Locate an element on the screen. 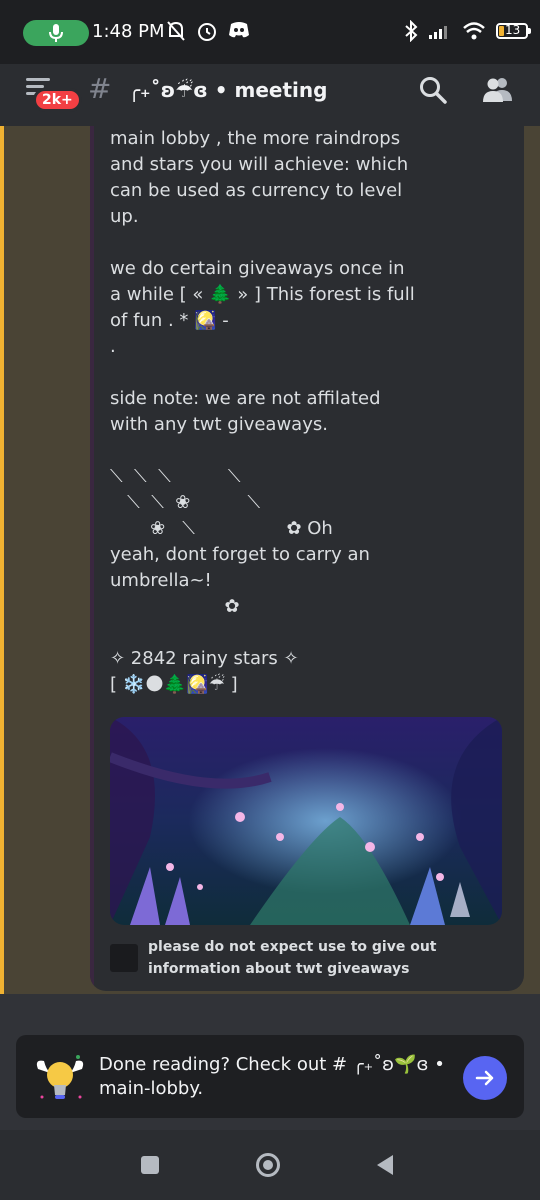 This screenshot has height=1200, width=540. notification-badge: 2k+ is located at coordinates (57, 100).